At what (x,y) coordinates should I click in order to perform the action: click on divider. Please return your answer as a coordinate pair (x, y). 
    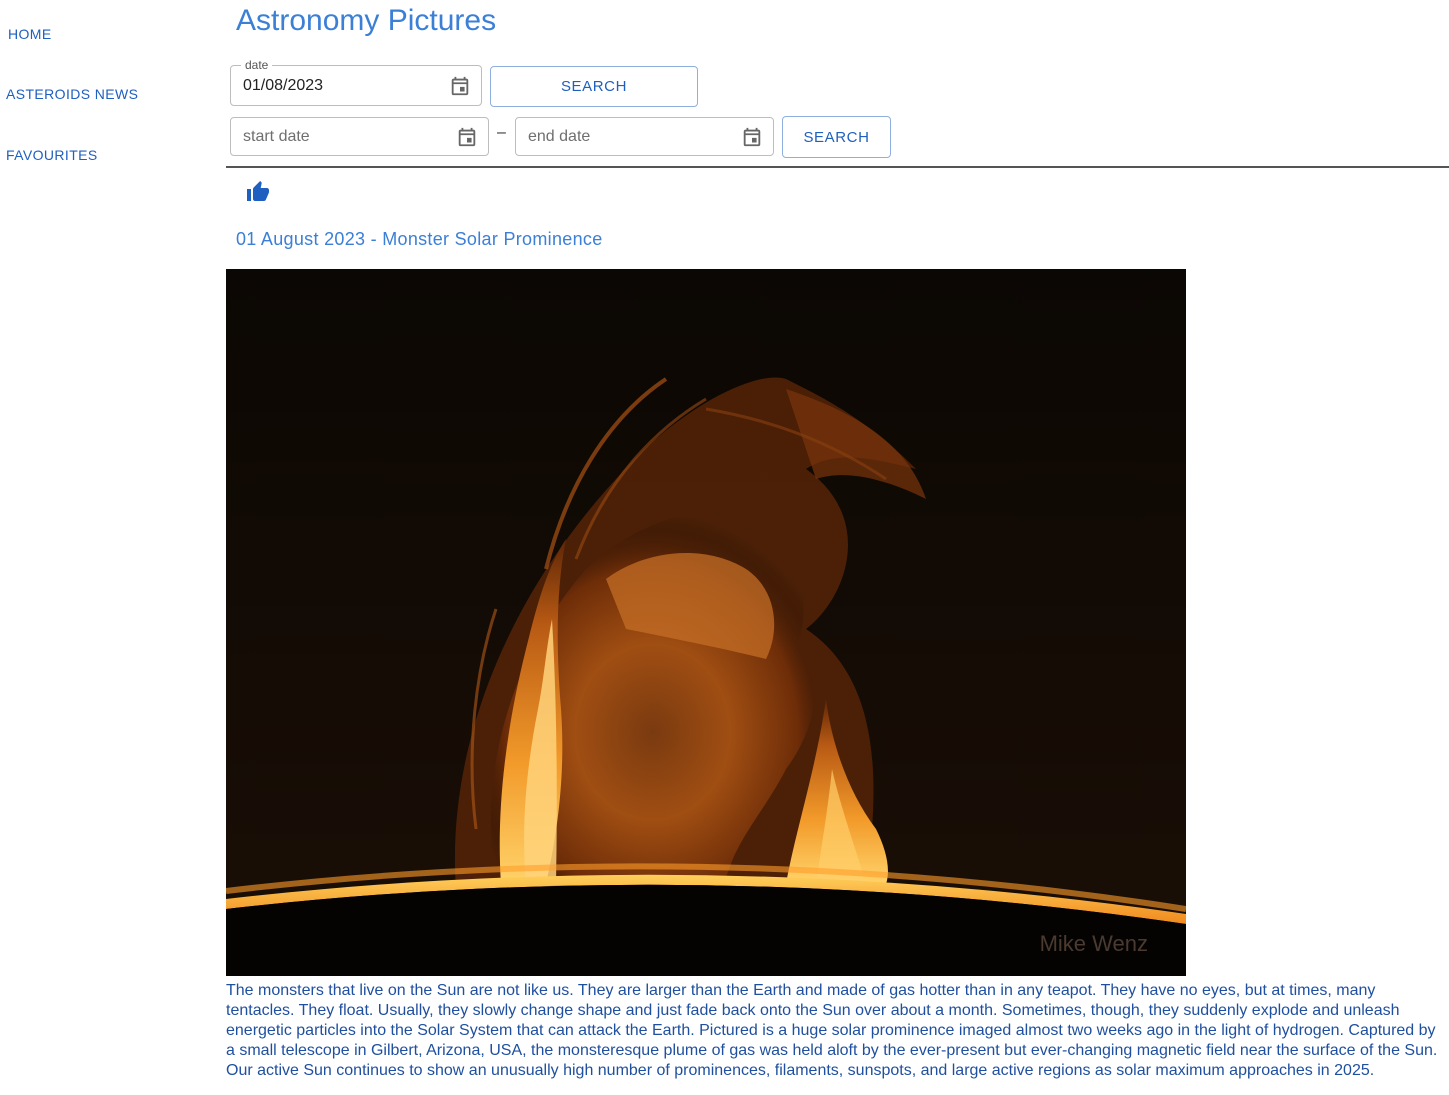
    Looking at the image, I should click on (837, 167).